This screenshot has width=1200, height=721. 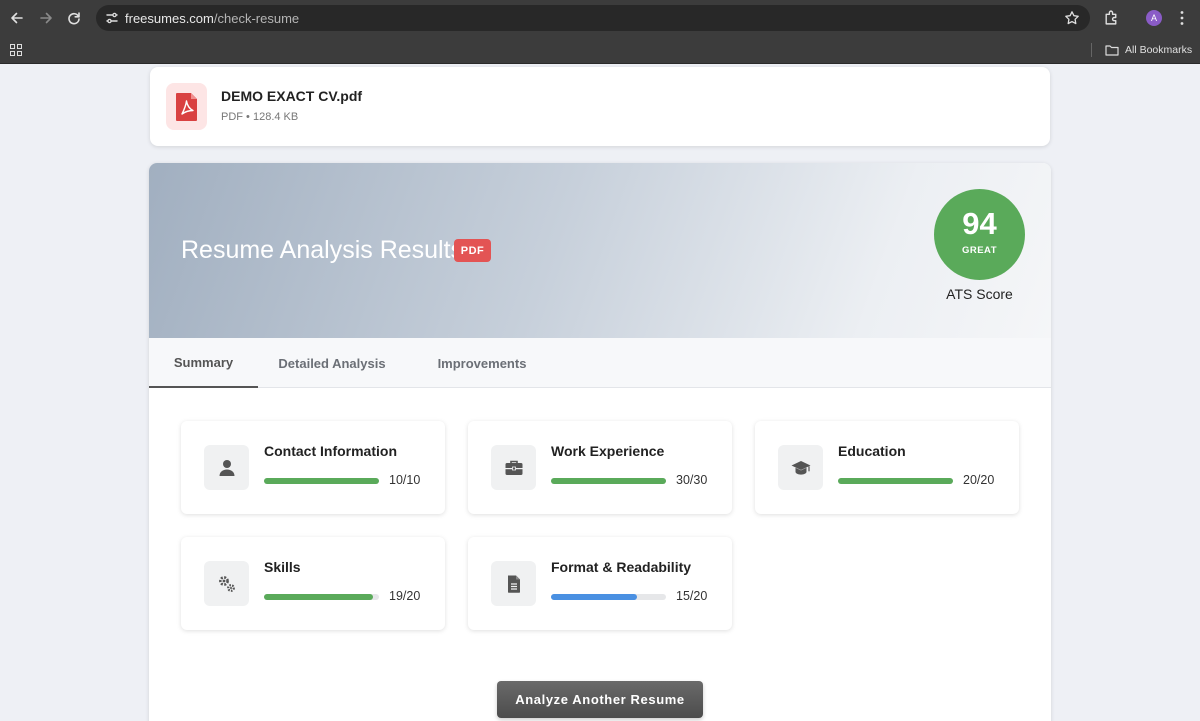 What do you see at coordinates (979, 250) in the screenshot?
I see `ats-score-grade: GREAT` at bounding box center [979, 250].